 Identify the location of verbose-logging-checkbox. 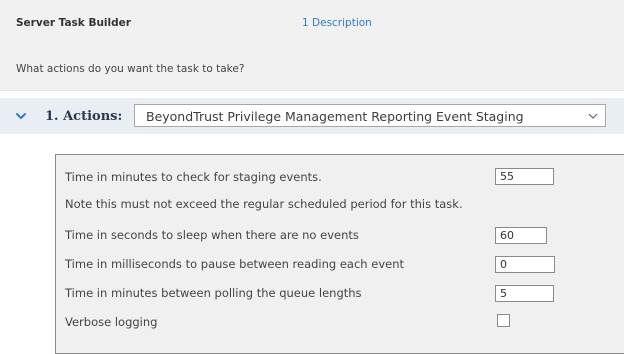
(503, 320).